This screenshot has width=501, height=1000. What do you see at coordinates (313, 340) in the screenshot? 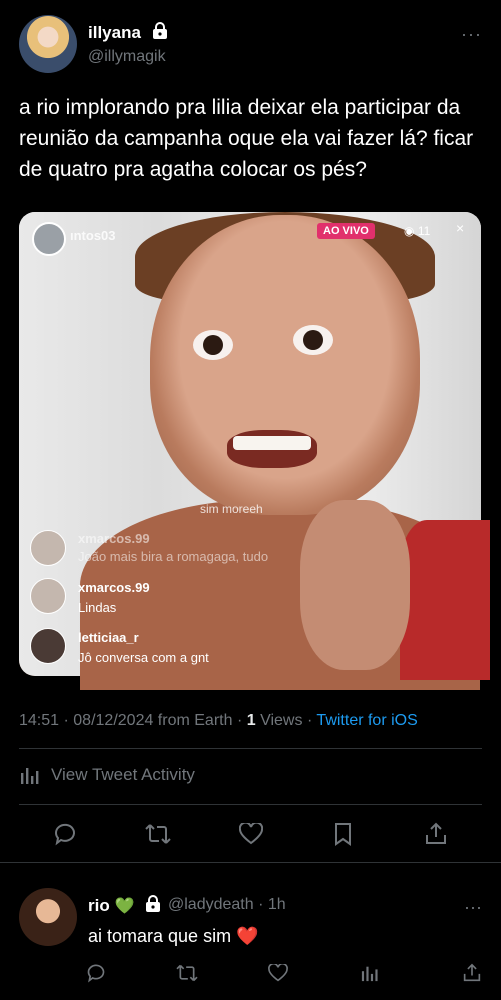
I see `media-pupil-right` at bounding box center [313, 340].